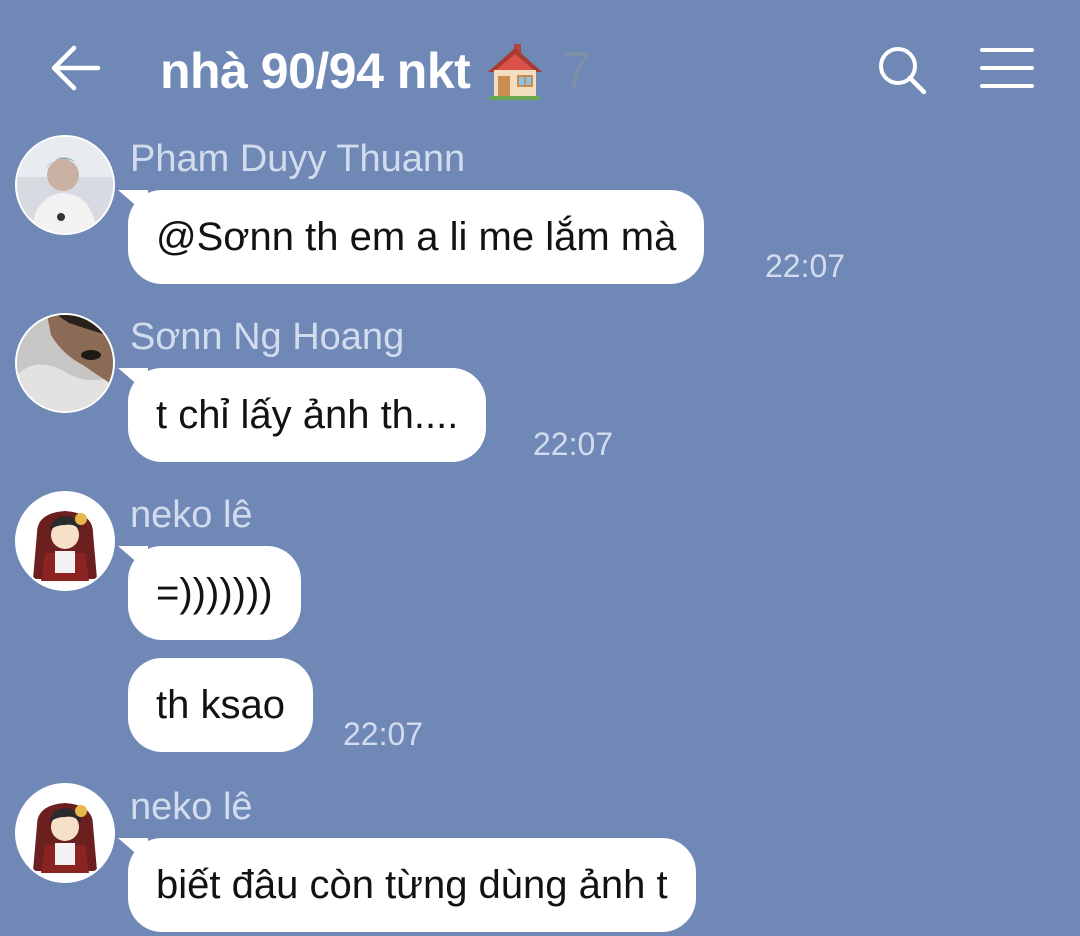 The height and width of the screenshot is (936, 1080). I want to click on chat-title-area: nhà 90/94 nkt 7, so click(375, 71).